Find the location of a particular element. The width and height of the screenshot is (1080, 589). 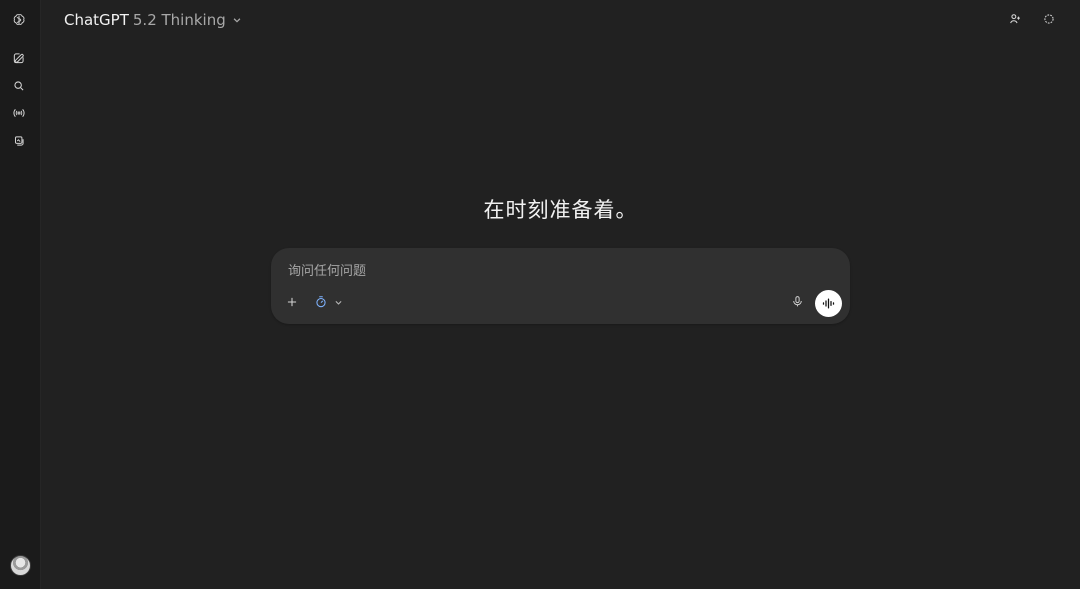

openai-logo-icon is located at coordinates (19, 20).